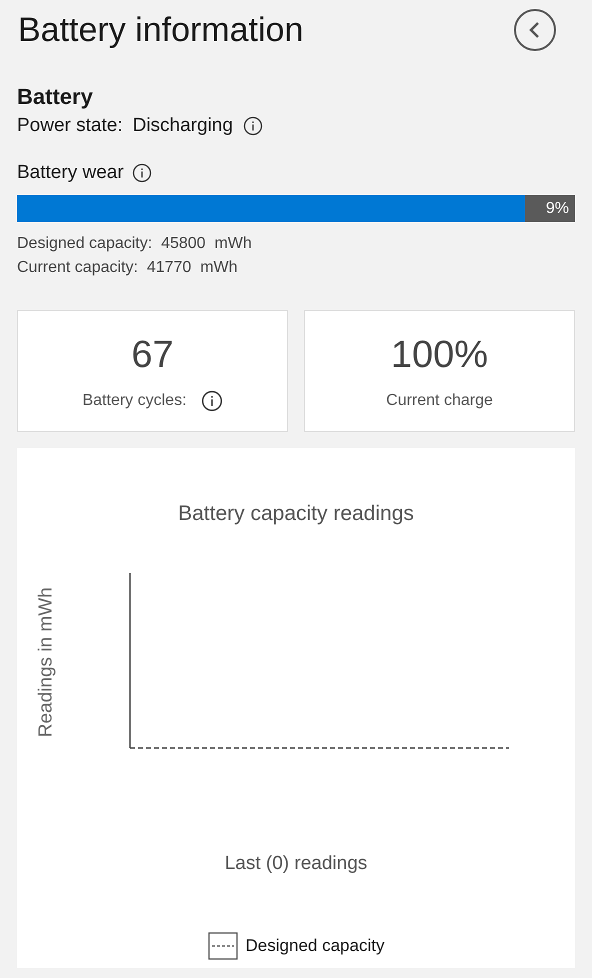  I want to click on dashed-legend-icon, so click(223, 946).